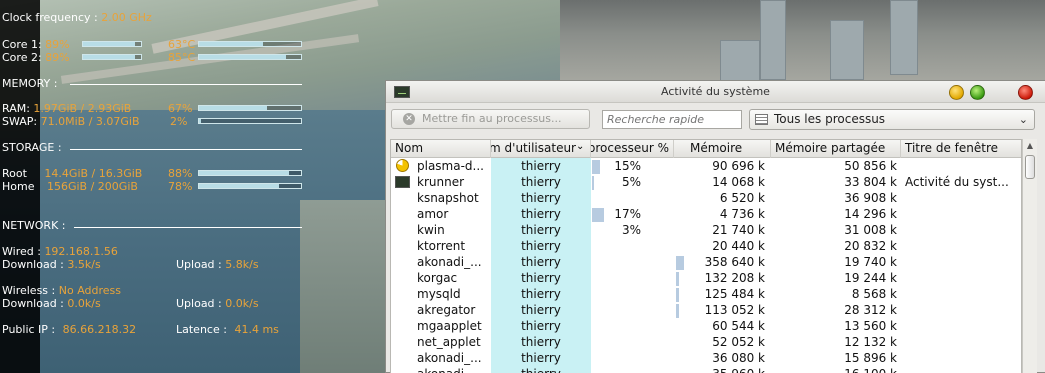  Describe the element at coordinates (706, 230) in the screenshot. I see `table-row: kwin thierry 3% 21 740 k 31 008 k` at that location.